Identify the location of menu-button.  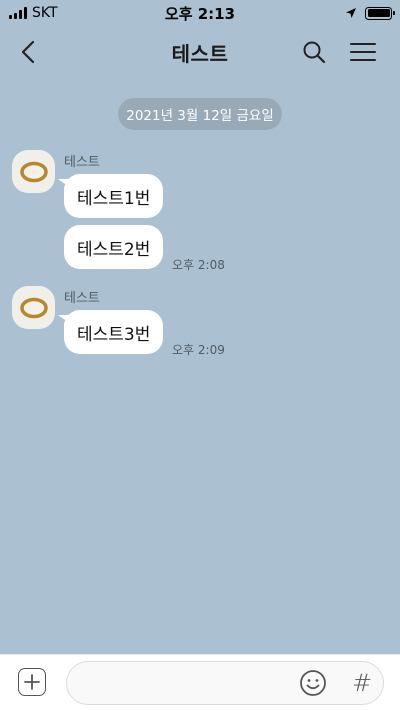
(363, 52).